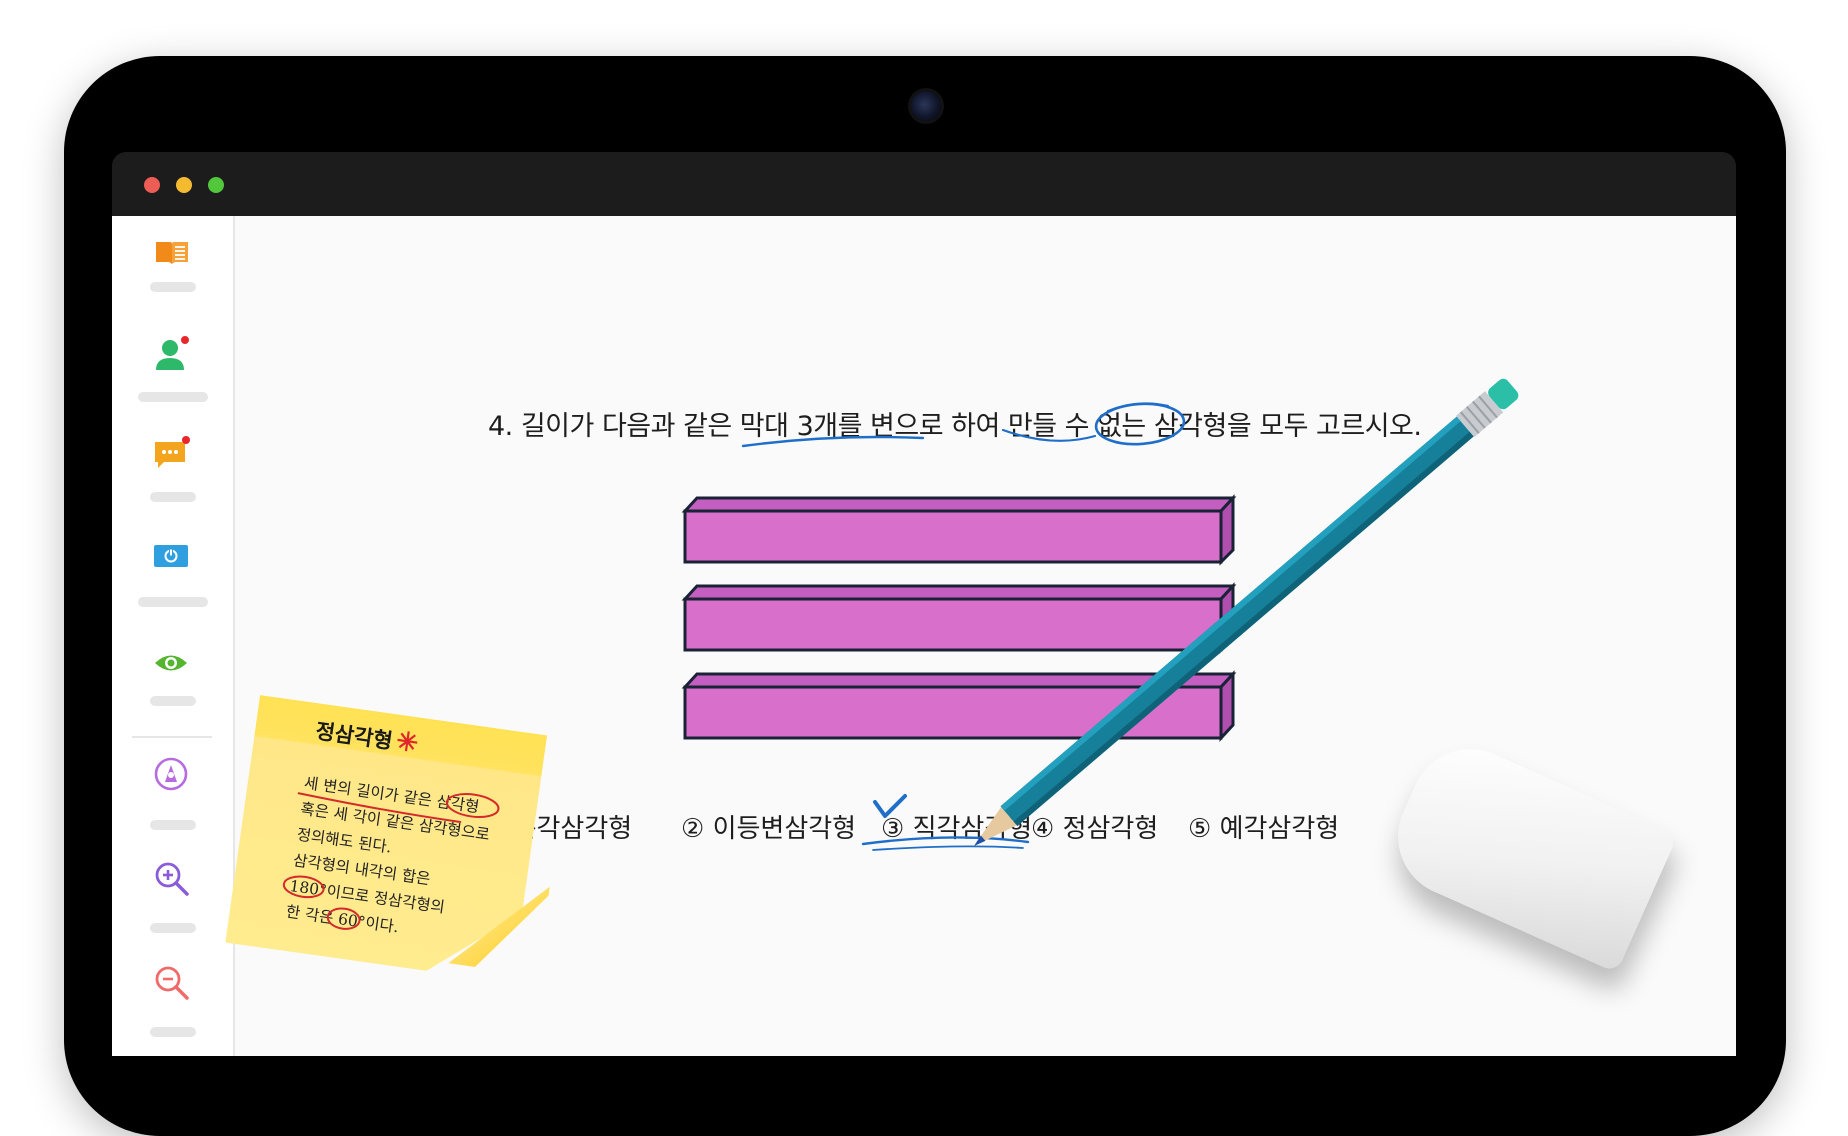 This screenshot has width=1848, height=1136. What do you see at coordinates (216, 185) in the screenshot?
I see `maximize-window-button` at bounding box center [216, 185].